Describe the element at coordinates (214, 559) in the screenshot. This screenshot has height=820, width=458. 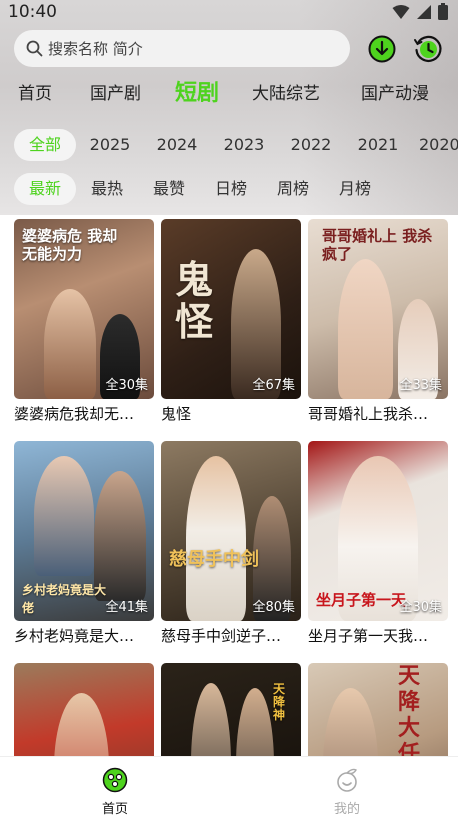
I see `poster-art-text: 慈母手中剑` at that location.